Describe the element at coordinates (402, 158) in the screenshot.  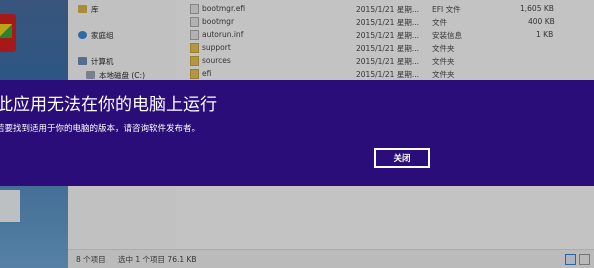
I see `close-button: 关闭` at that location.